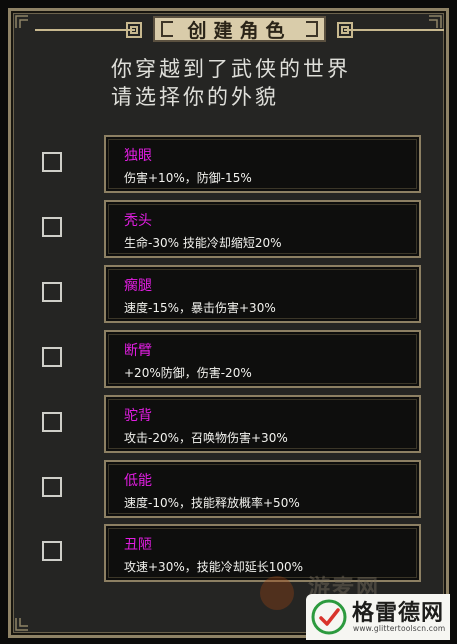 The width and height of the screenshot is (457, 644). What do you see at coordinates (195, 97) in the screenshot?
I see `intro-line-2: 请选择你的外貌` at bounding box center [195, 97].